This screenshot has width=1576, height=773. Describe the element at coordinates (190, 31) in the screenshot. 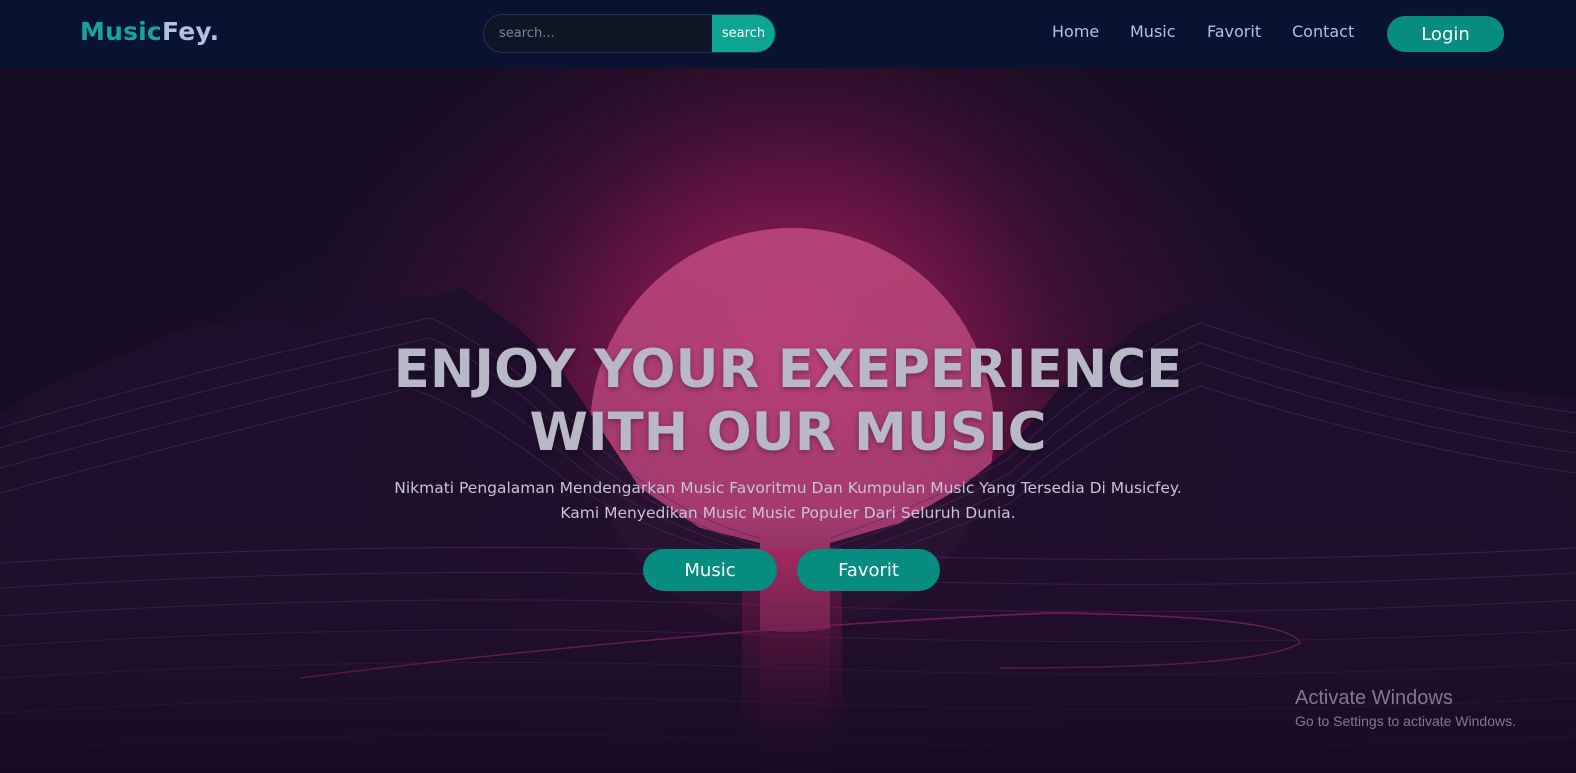

I see `brand-logo-part2: Fey.` at that location.